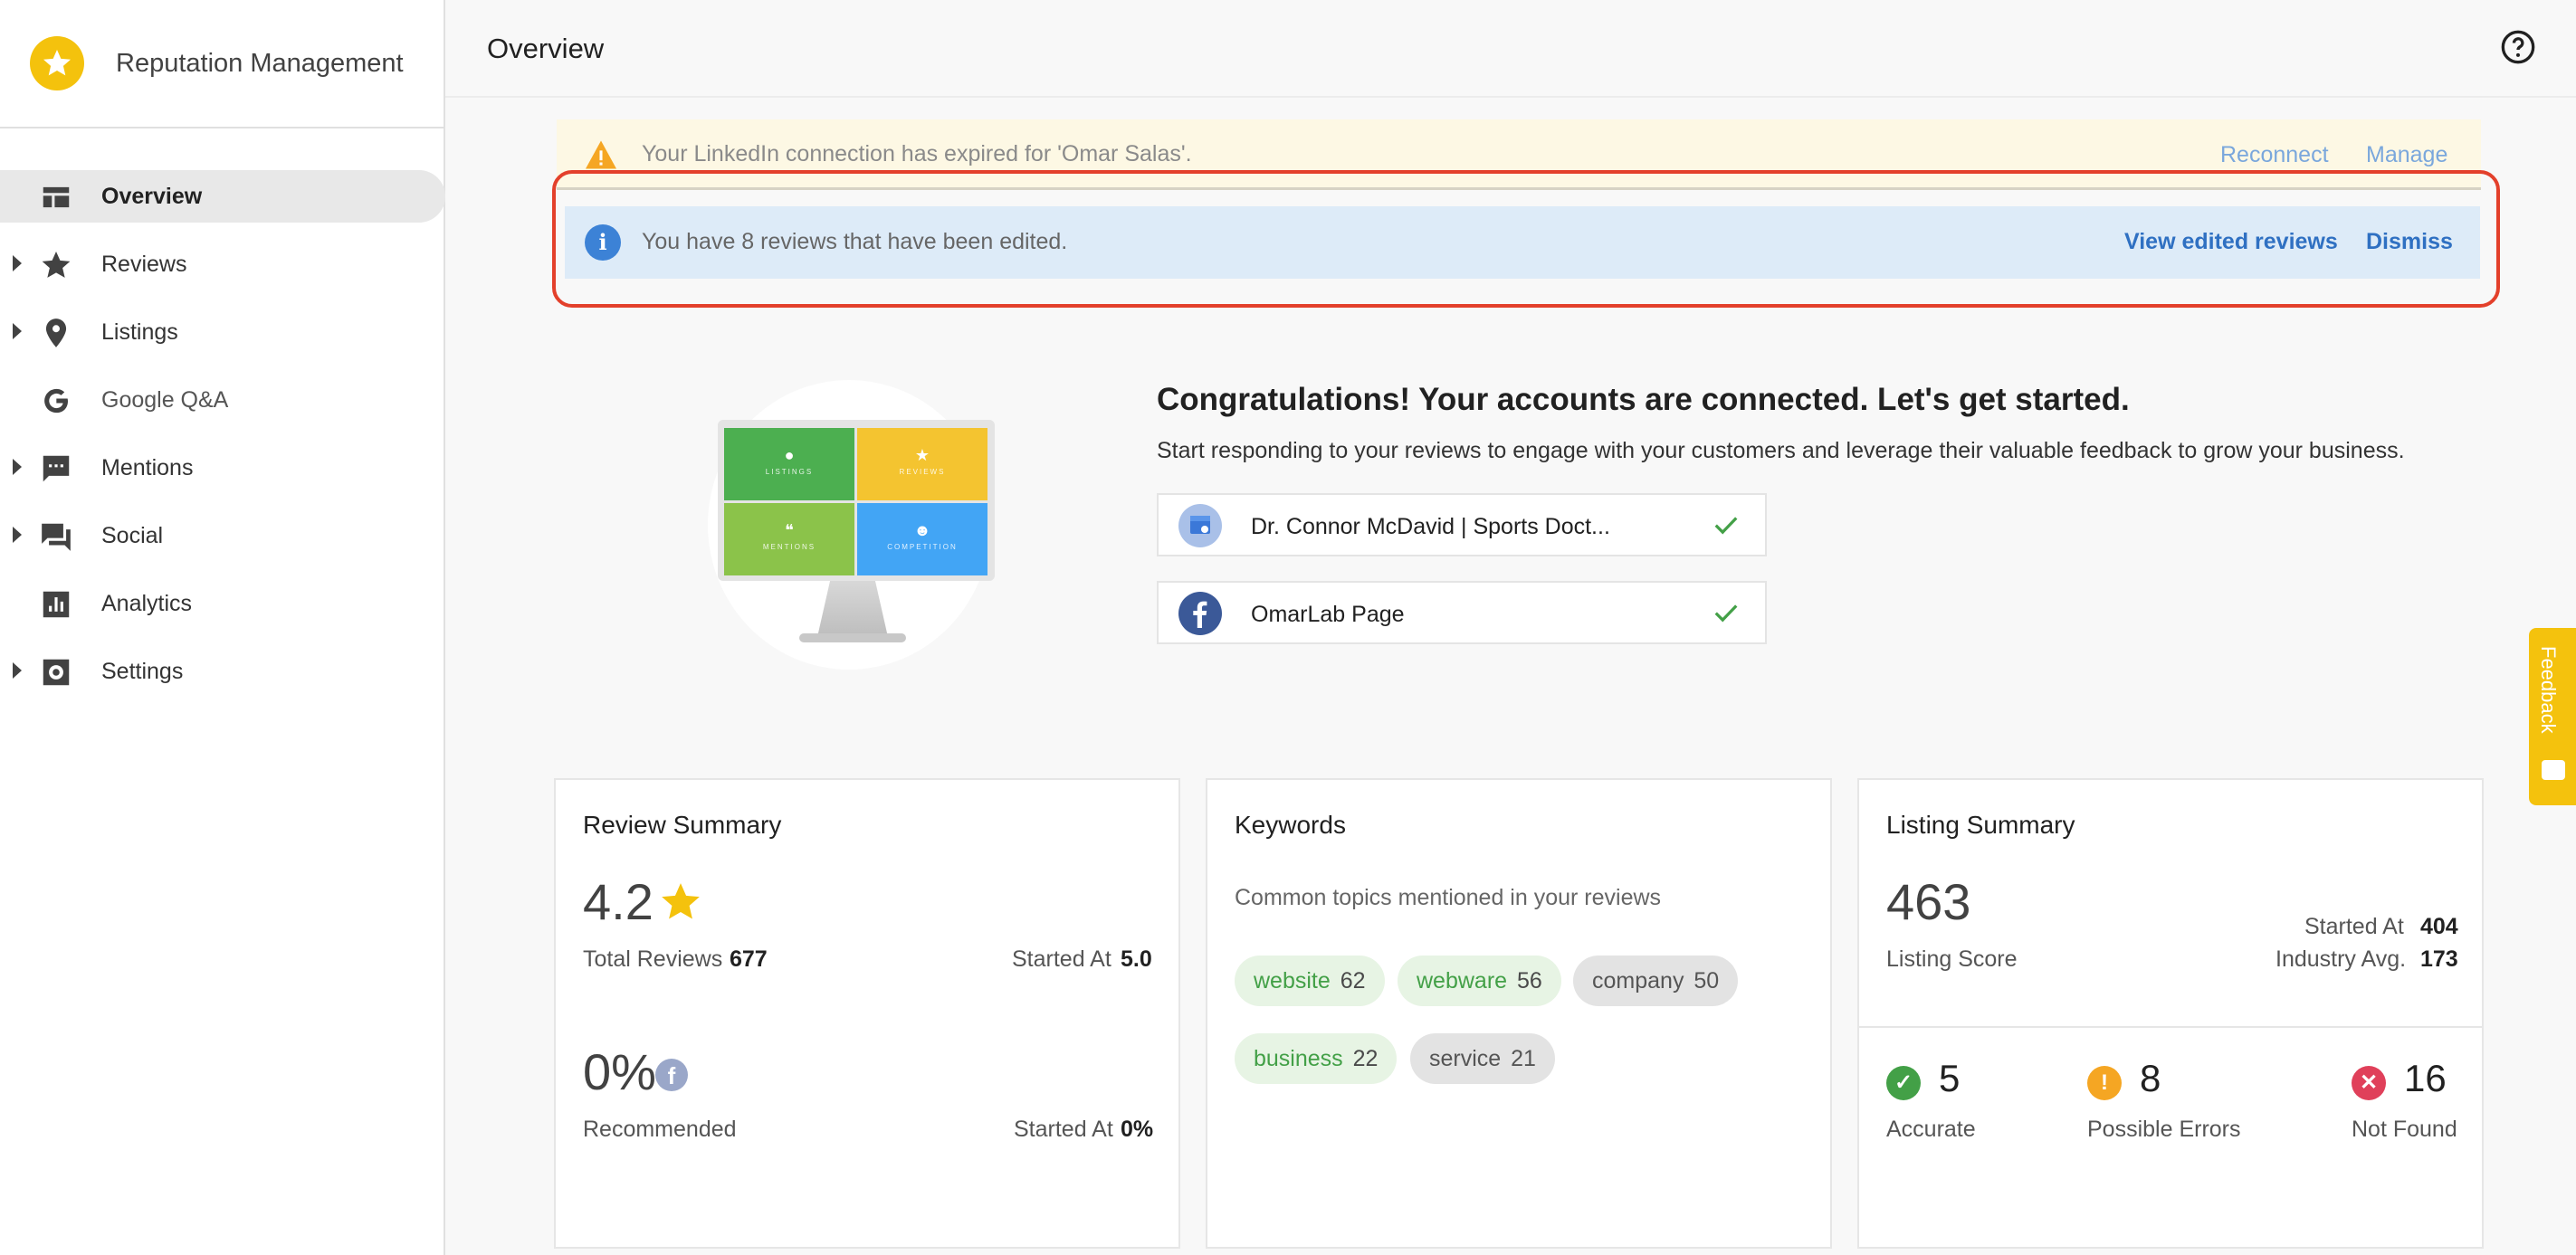  Describe the element at coordinates (132, 535) in the screenshot. I see `sidebar-item-label: Social` at that location.